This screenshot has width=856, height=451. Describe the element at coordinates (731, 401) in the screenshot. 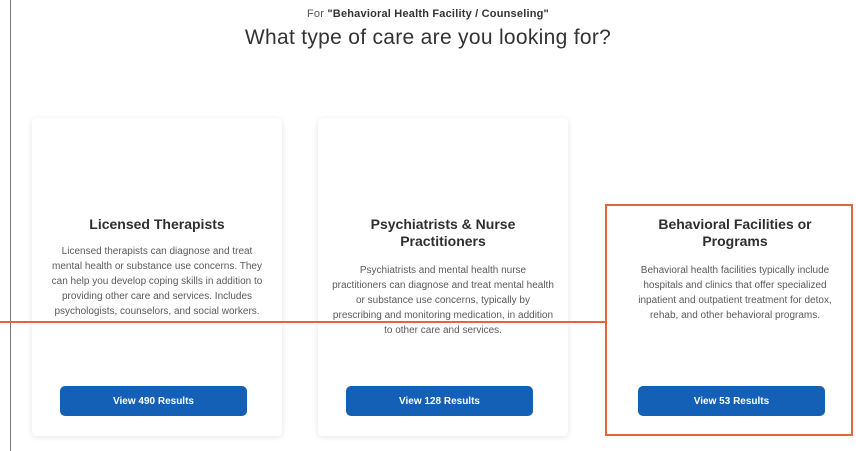

I see `view-results-button: View 53 Results` at that location.